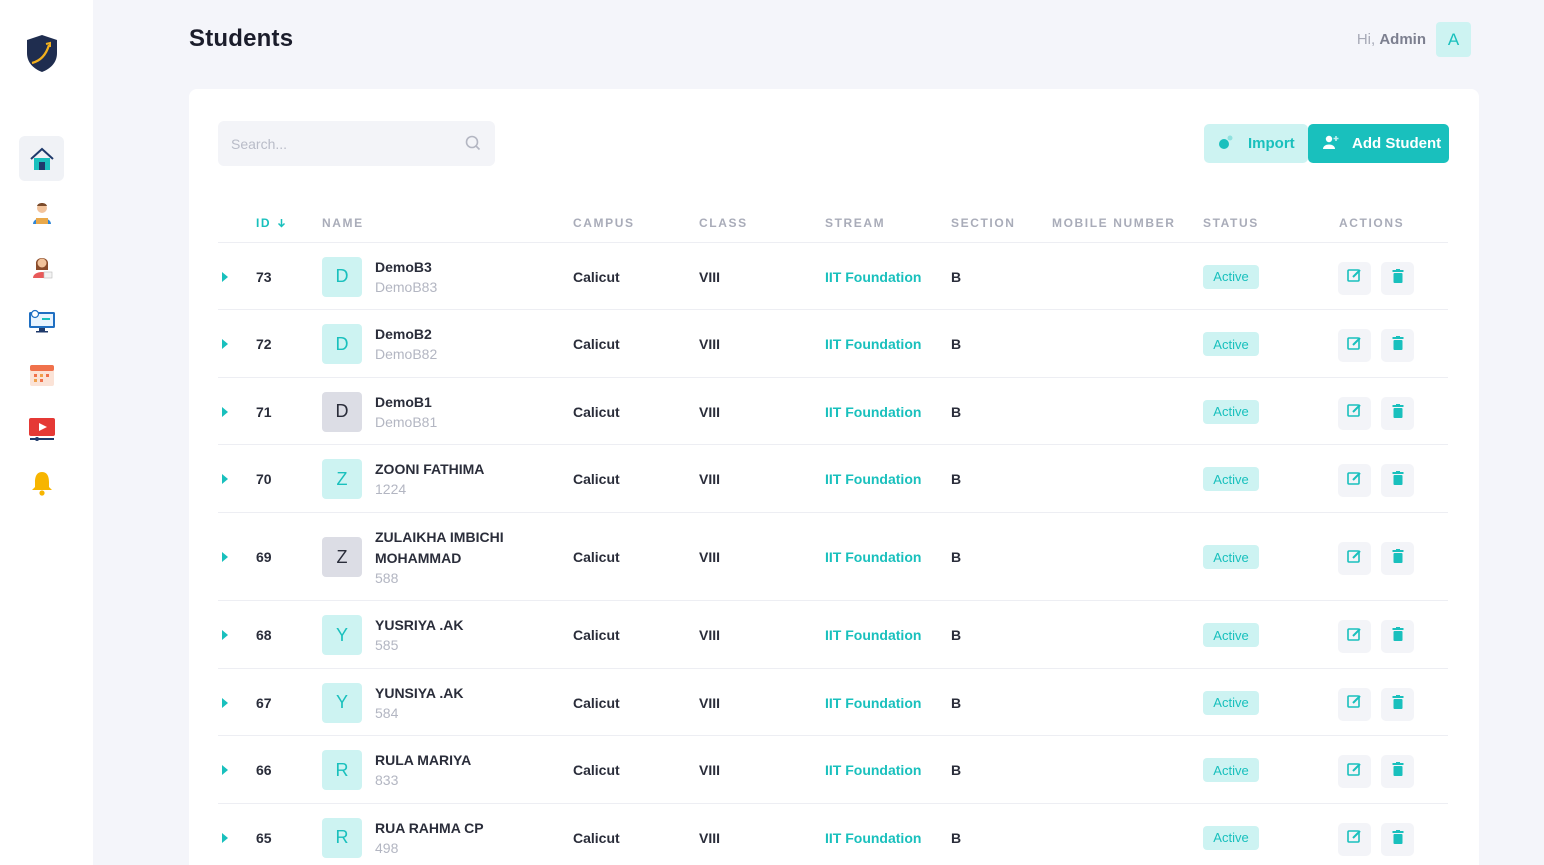  Describe the element at coordinates (41, 482) in the screenshot. I see `sidebar-item-notifications` at that location.